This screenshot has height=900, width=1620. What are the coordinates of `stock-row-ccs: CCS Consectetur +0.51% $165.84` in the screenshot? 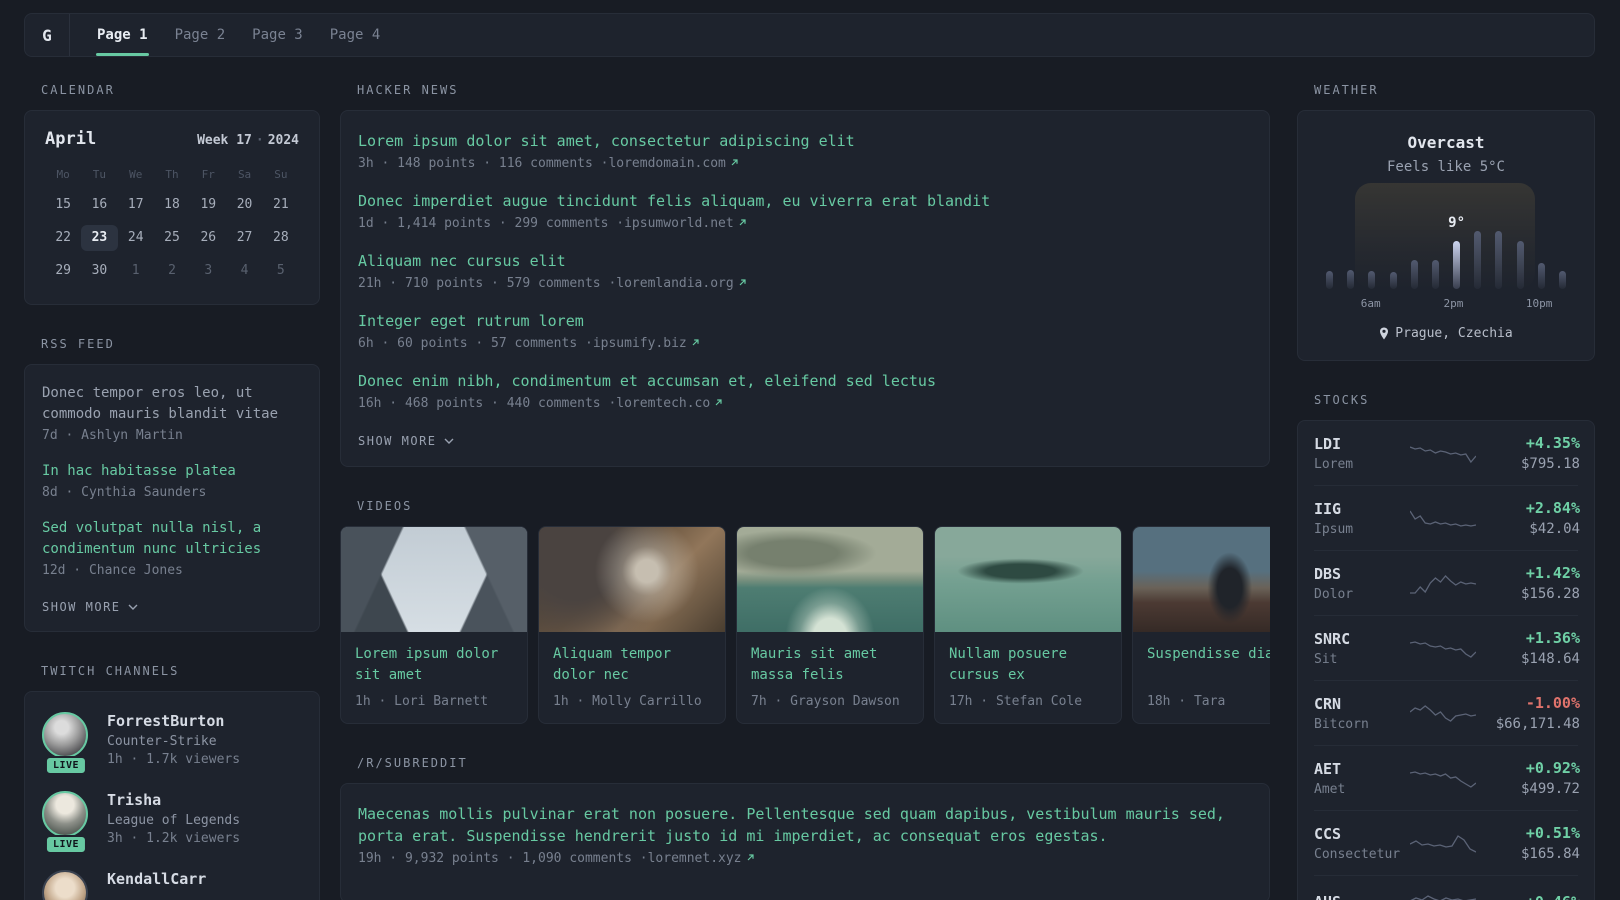 It's located at (1447, 843).